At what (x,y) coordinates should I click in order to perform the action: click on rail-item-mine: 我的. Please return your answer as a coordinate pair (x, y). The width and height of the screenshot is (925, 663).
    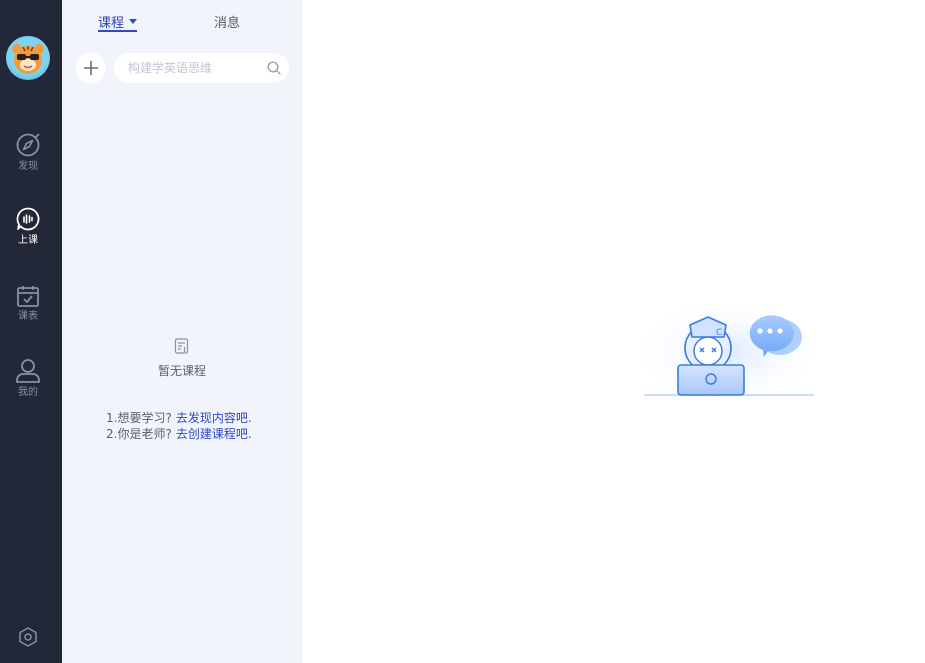
    Looking at the image, I should click on (28, 378).